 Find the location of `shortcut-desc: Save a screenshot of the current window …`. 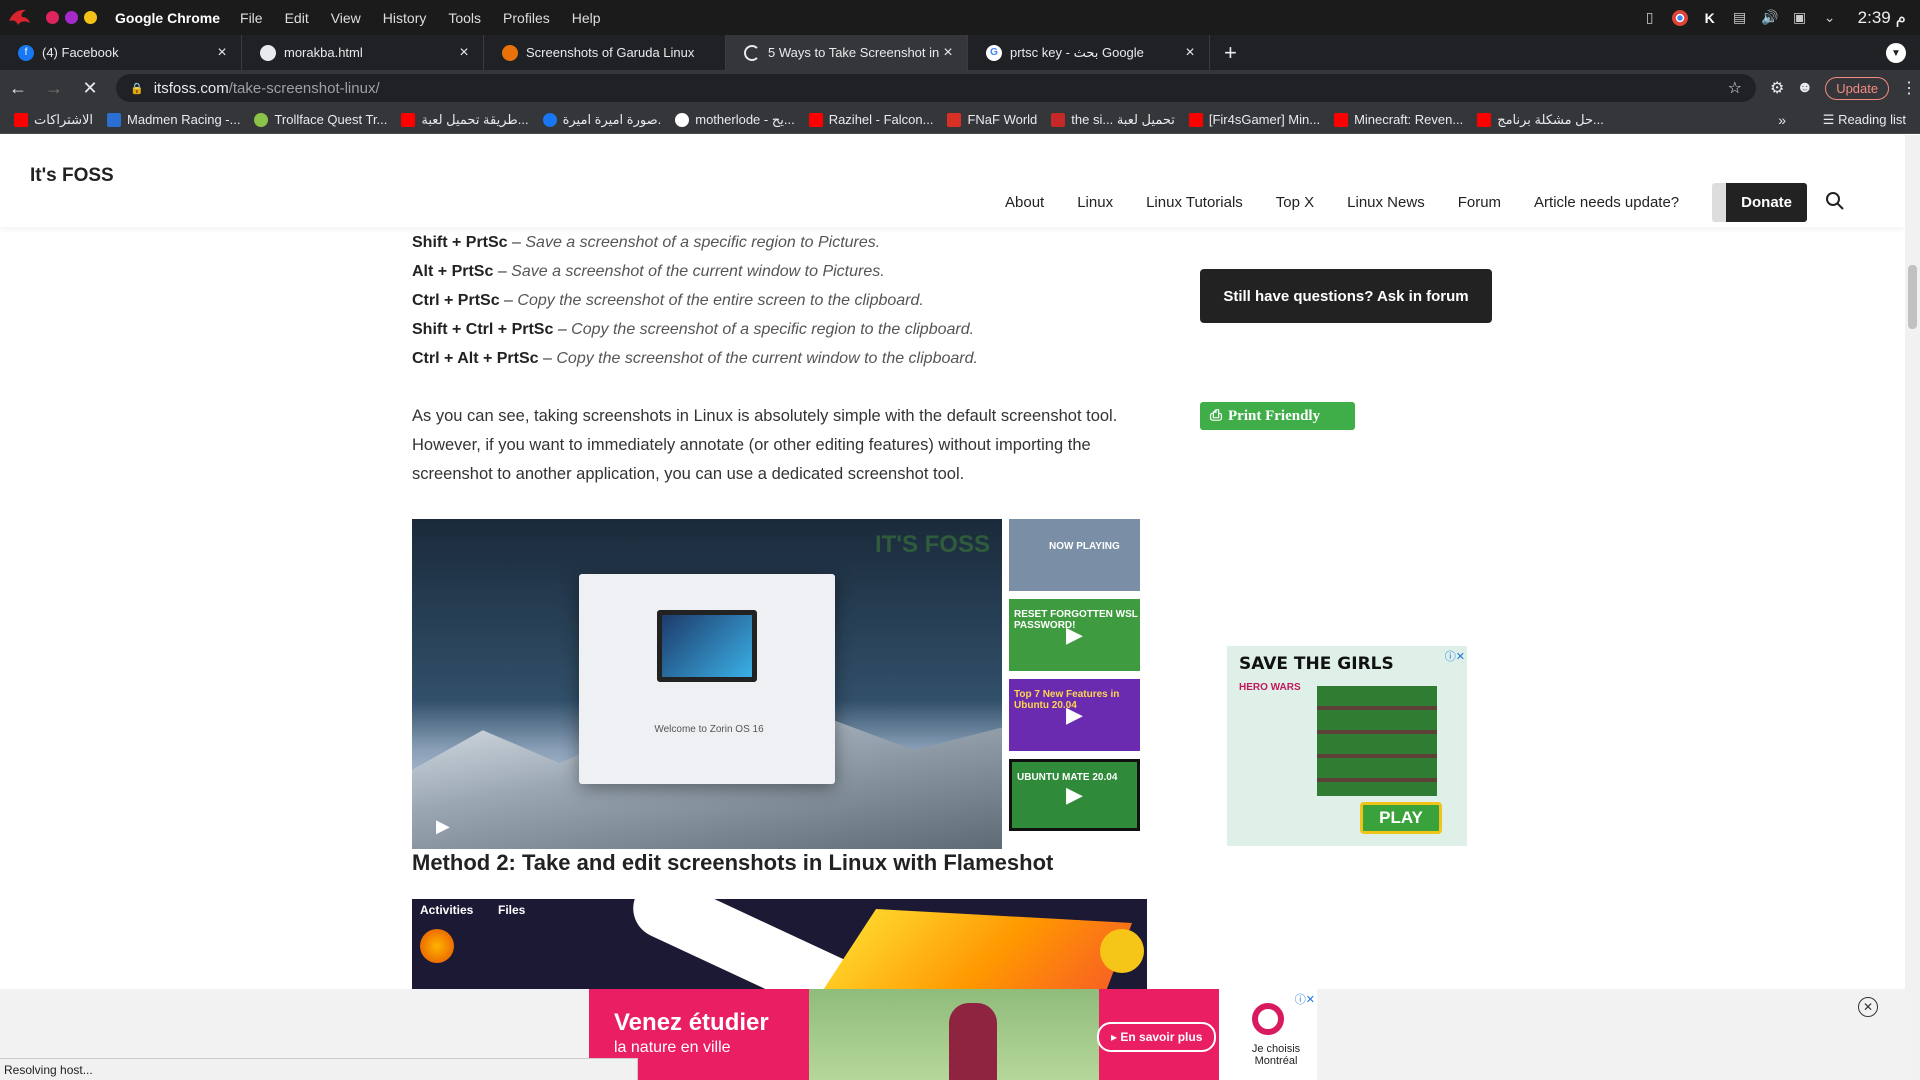

shortcut-desc: Save a screenshot of the current window … is located at coordinates (698, 271).